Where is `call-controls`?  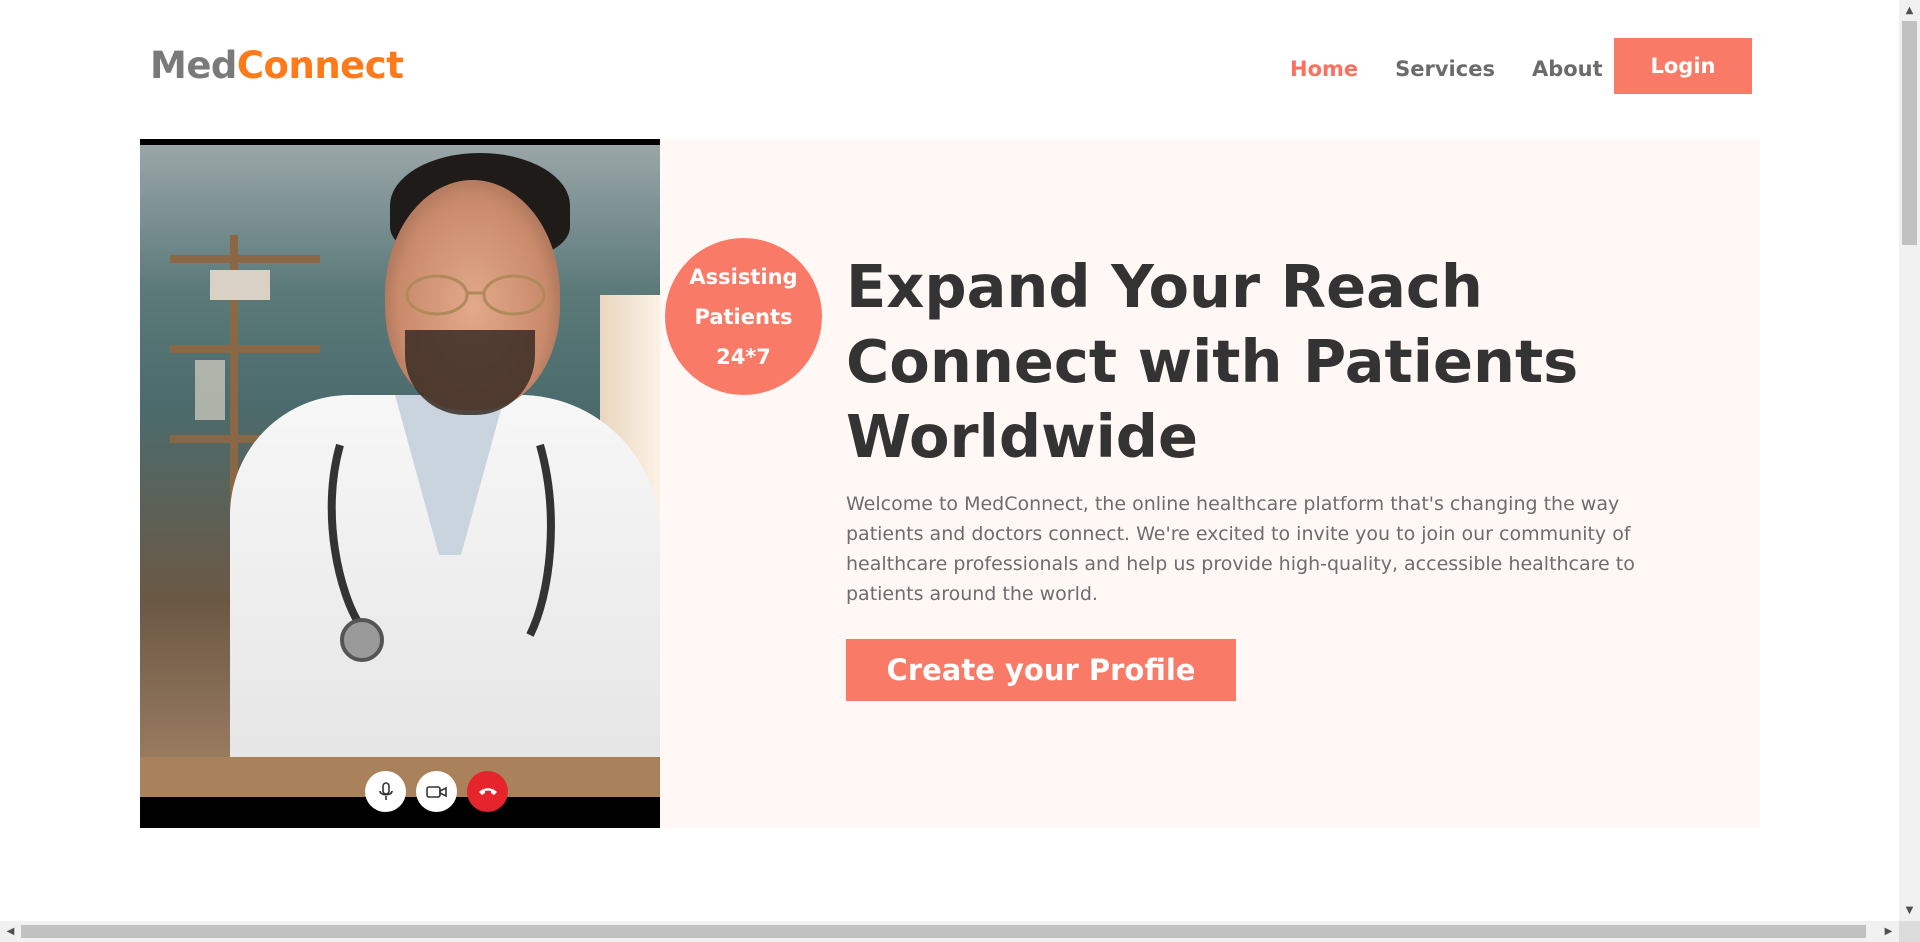
call-controls is located at coordinates (436, 791).